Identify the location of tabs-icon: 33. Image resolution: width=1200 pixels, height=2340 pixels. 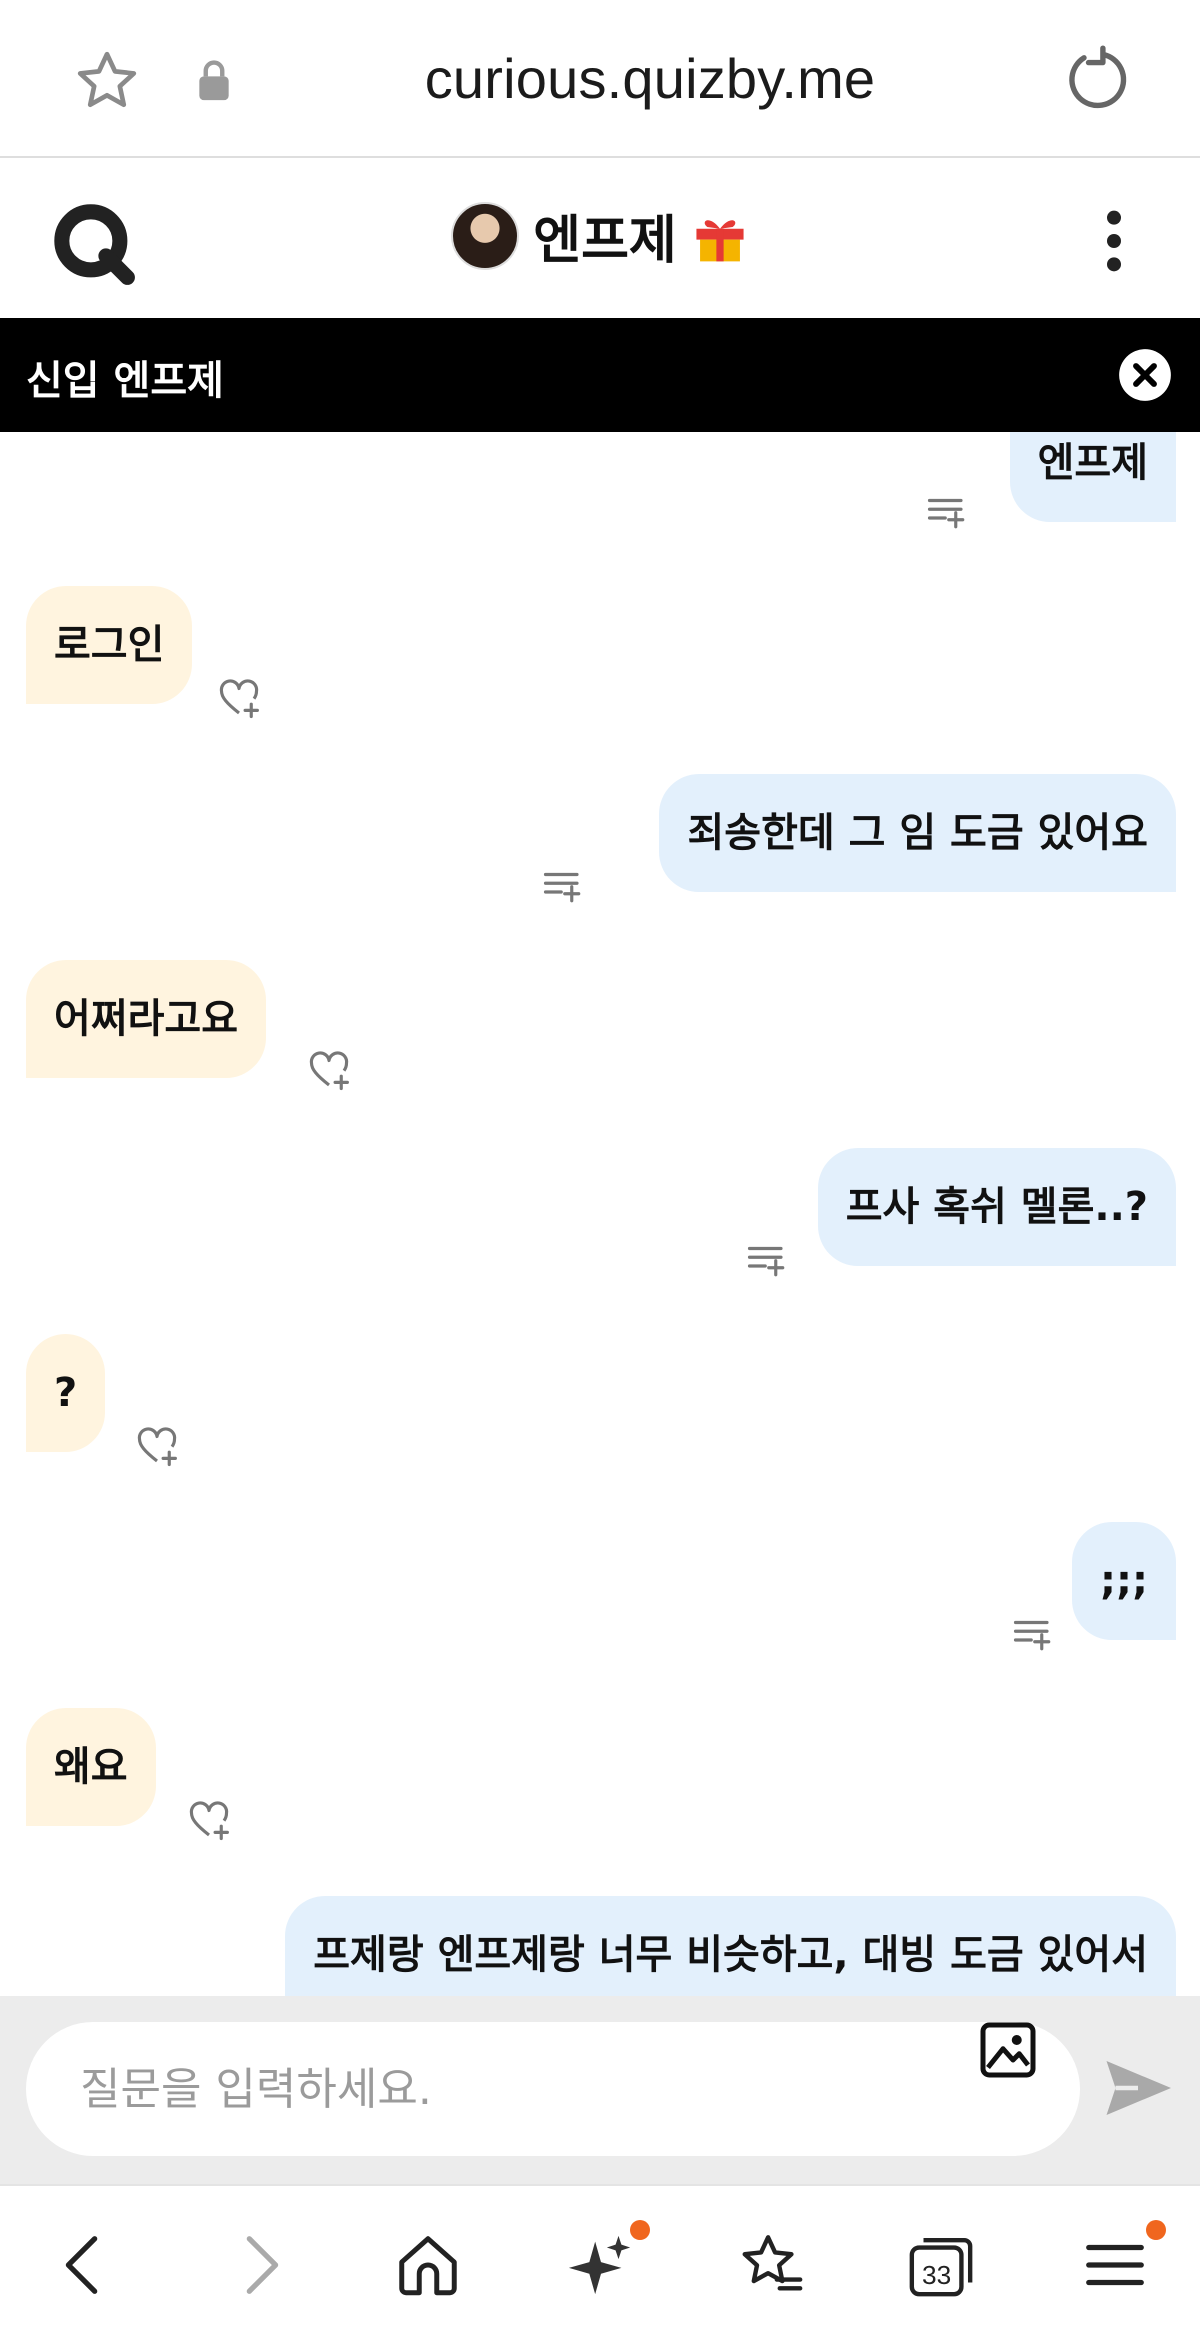
(941, 2265).